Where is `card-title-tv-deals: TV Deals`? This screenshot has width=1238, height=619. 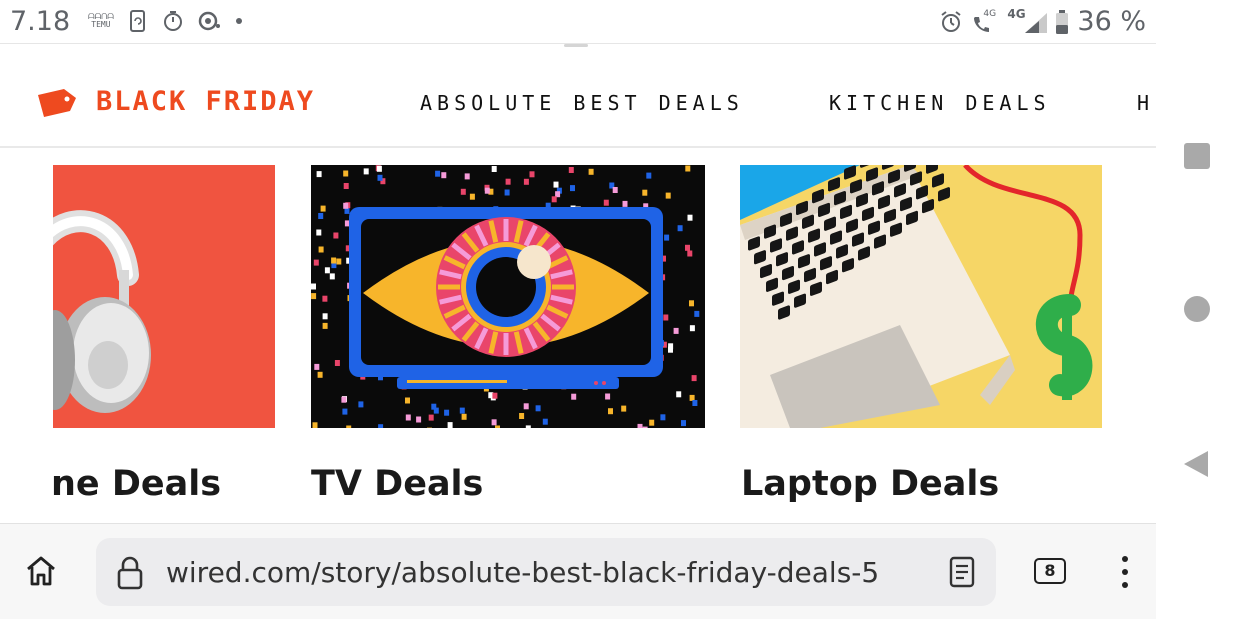
card-title-tv-deals: TV Deals is located at coordinates (397, 484).